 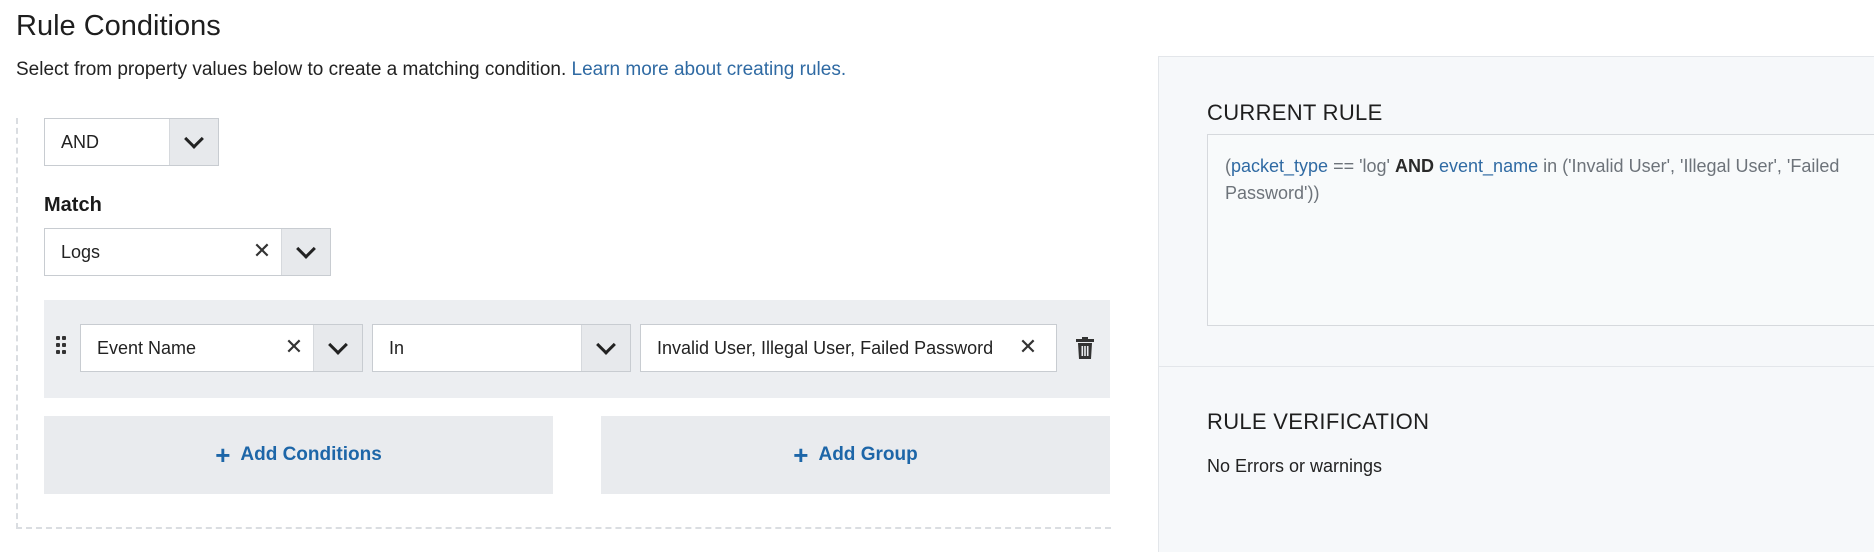 What do you see at coordinates (187, 252) in the screenshot?
I see `match-select: Logs ✕` at bounding box center [187, 252].